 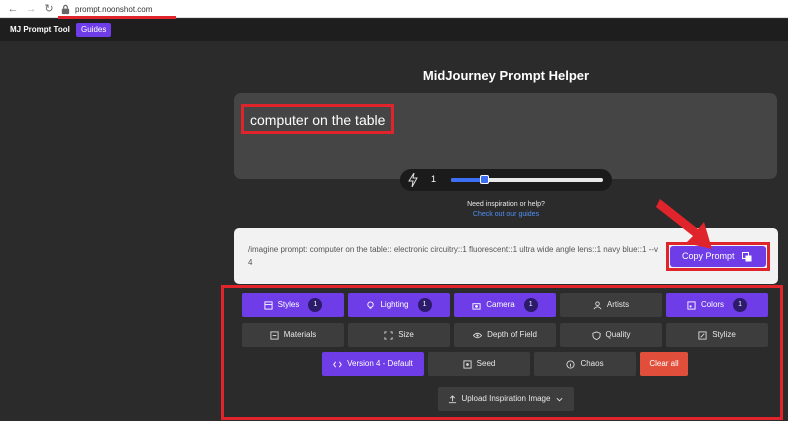 What do you see at coordinates (315, 305) in the screenshot?
I see `styles-count-badge: 1` at bounding box center [315, 305].